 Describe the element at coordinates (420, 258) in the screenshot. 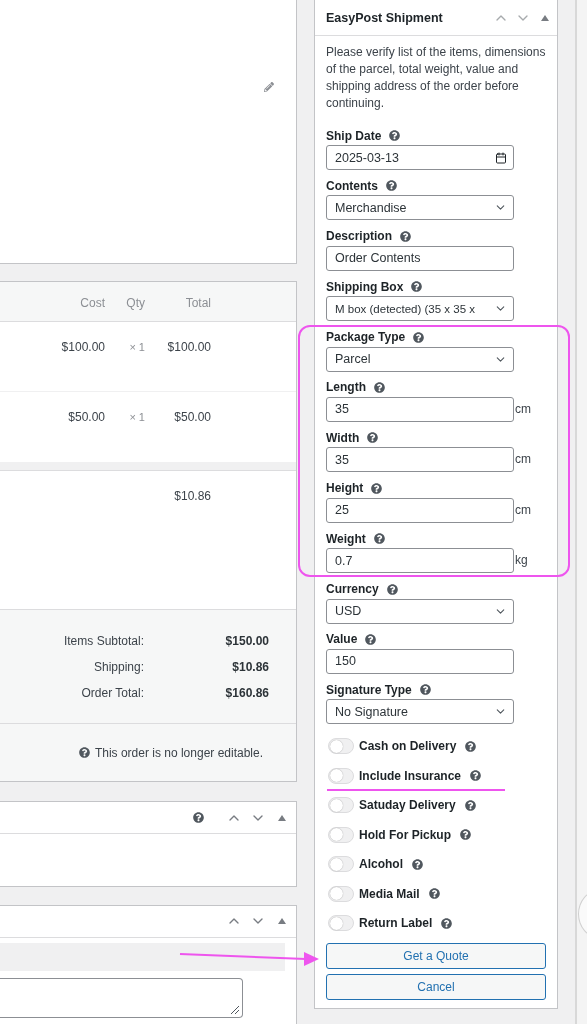

I see `input-field: Order Contents` at that location.